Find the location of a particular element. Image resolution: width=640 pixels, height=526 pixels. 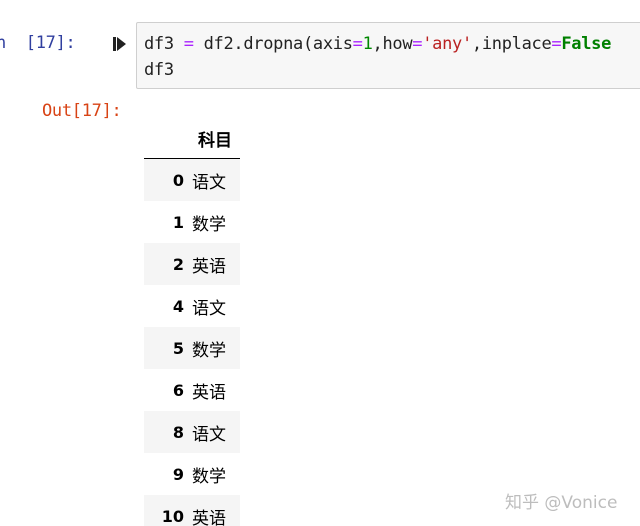

row-index: 4 is located at coordinates (178, 306).